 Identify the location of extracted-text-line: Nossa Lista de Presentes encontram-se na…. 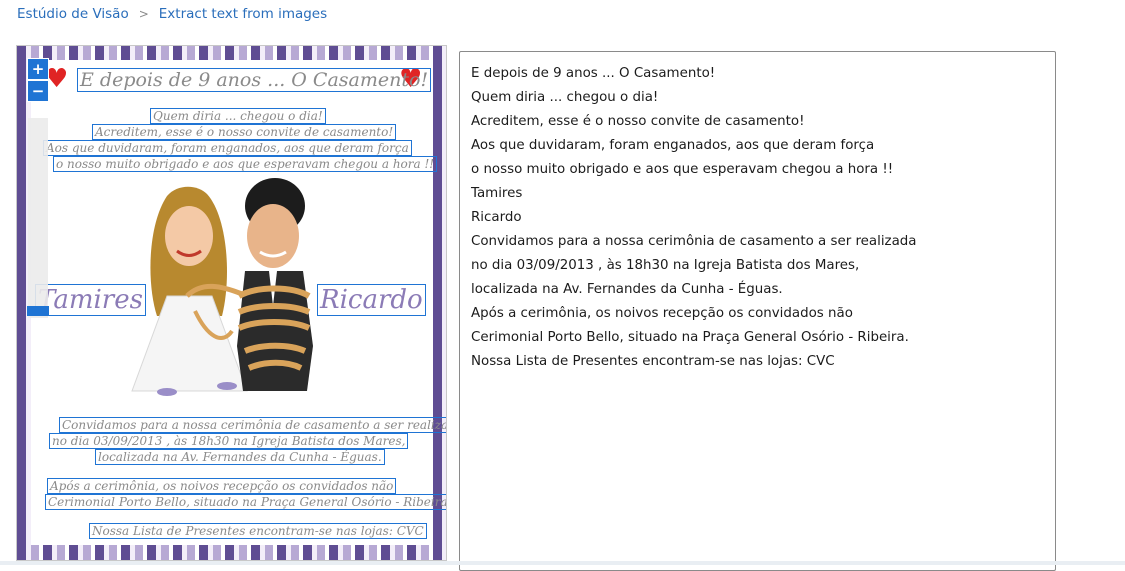
(653, 361).